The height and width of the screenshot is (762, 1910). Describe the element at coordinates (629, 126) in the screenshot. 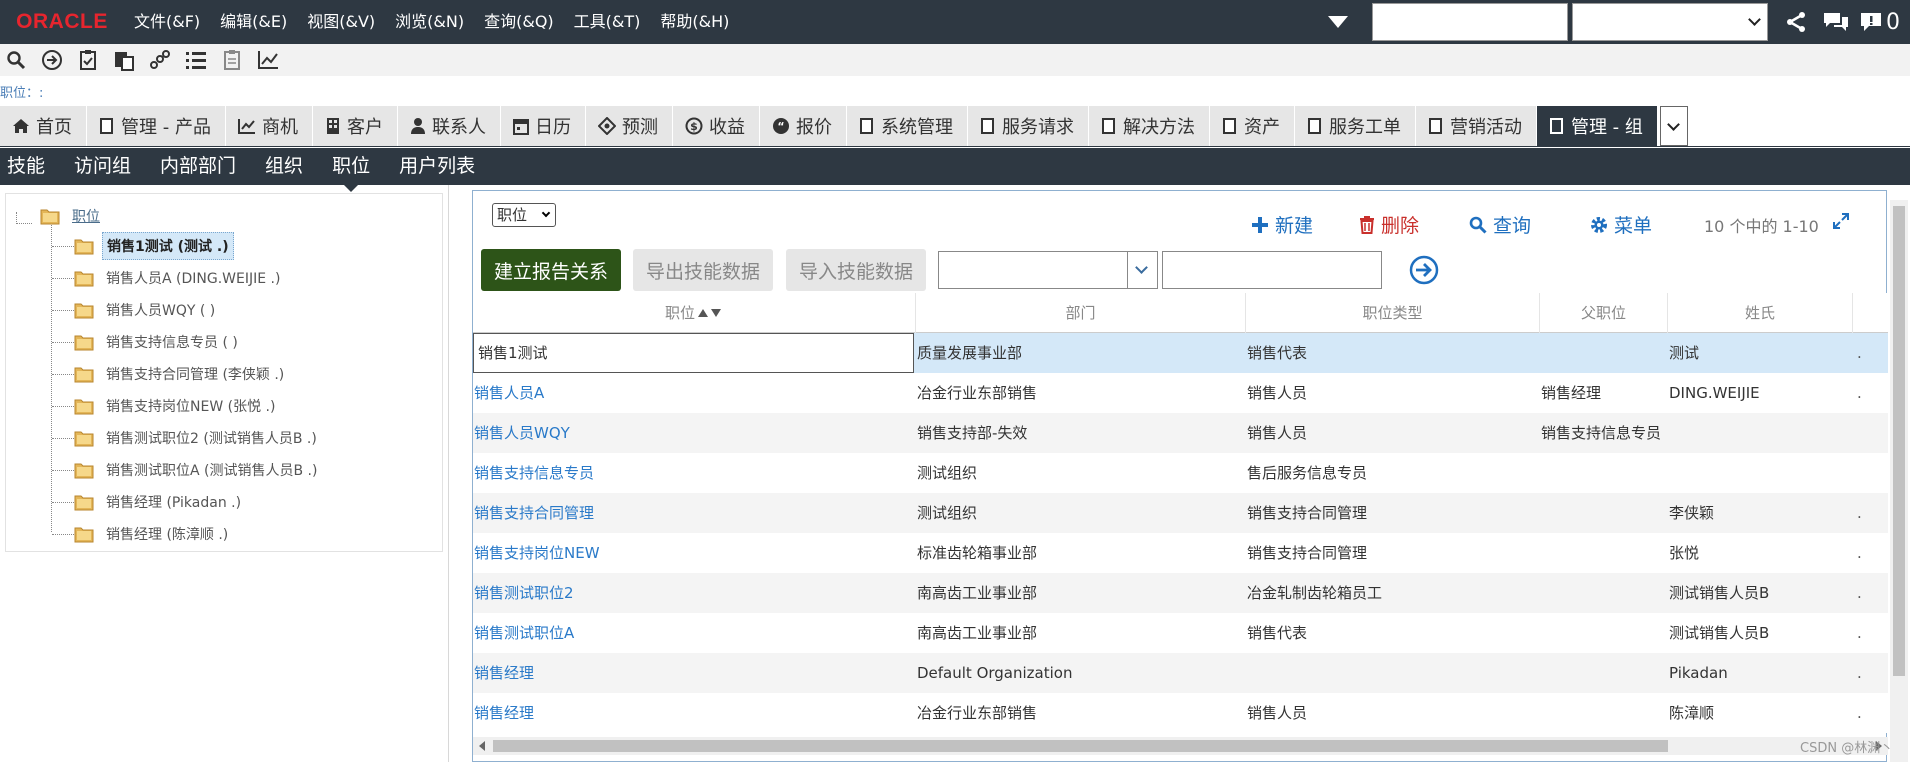

I see `tab-forecast: 预测` at that location.